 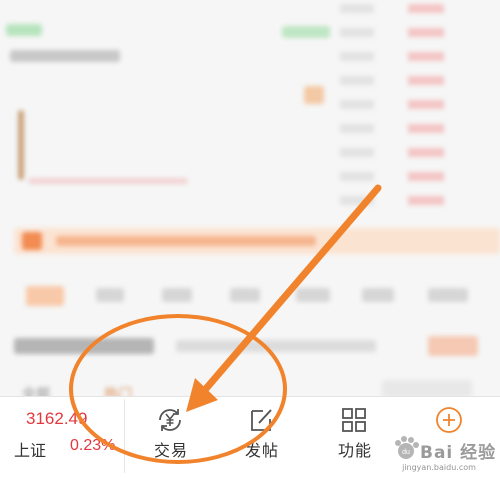 What do you see at coordinates (24, 30) in the screenshot?
I see `green-tag-left` at bounding box center [24, 30].